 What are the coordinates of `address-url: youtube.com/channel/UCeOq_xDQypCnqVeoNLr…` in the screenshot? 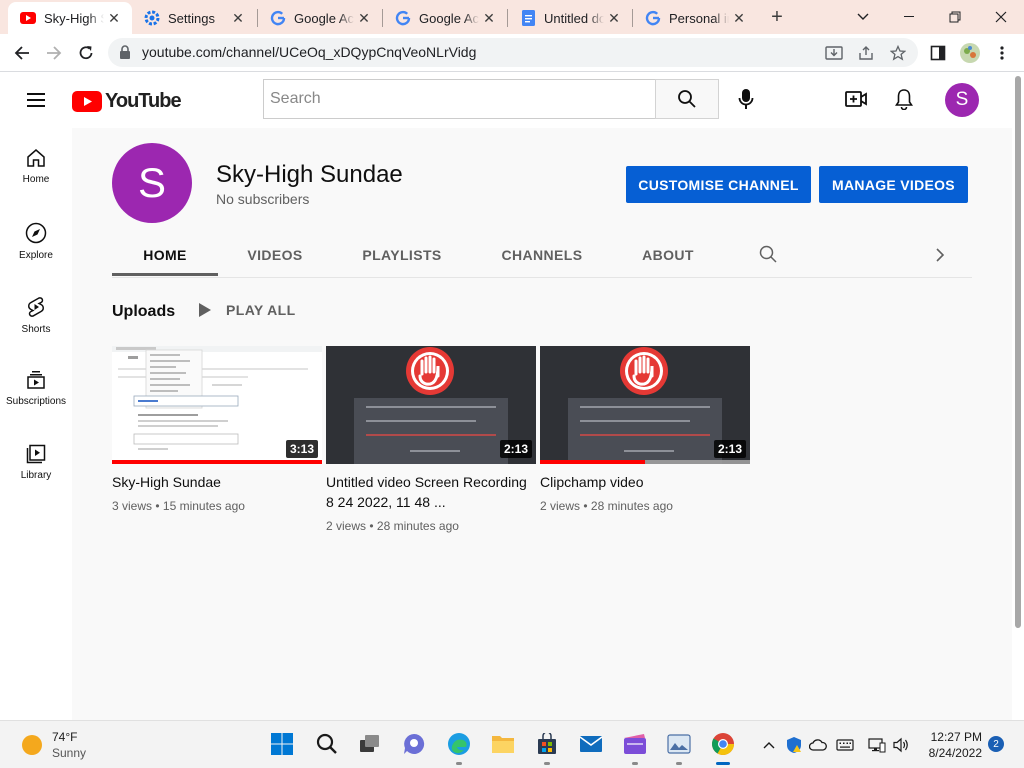 It's located at (309, 52).